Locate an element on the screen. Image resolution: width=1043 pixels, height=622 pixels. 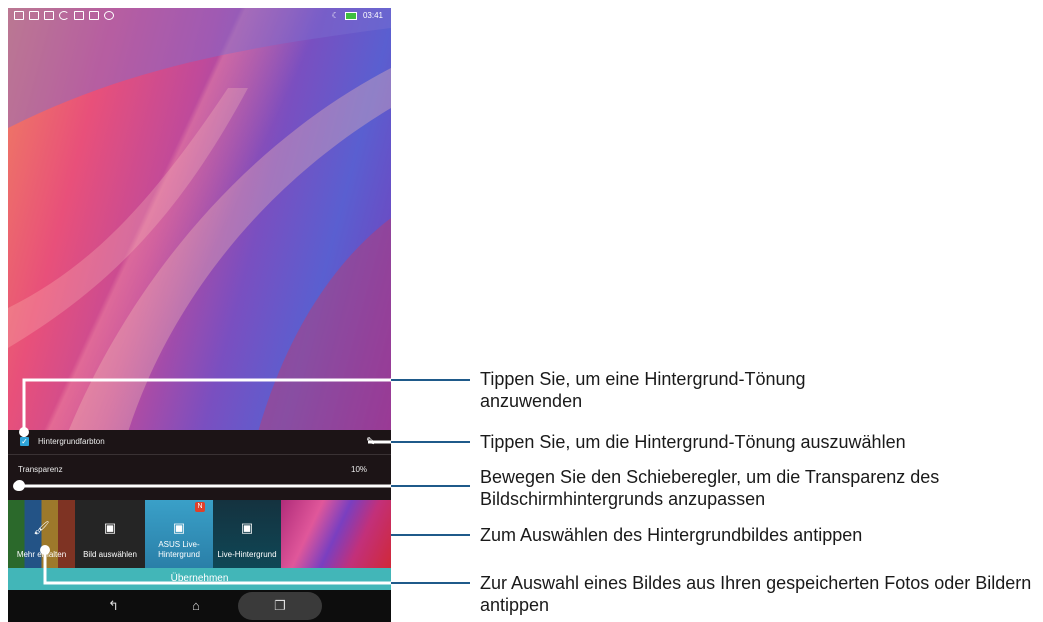
pencil-icon: ✎ is located at coordinates (370, 441).